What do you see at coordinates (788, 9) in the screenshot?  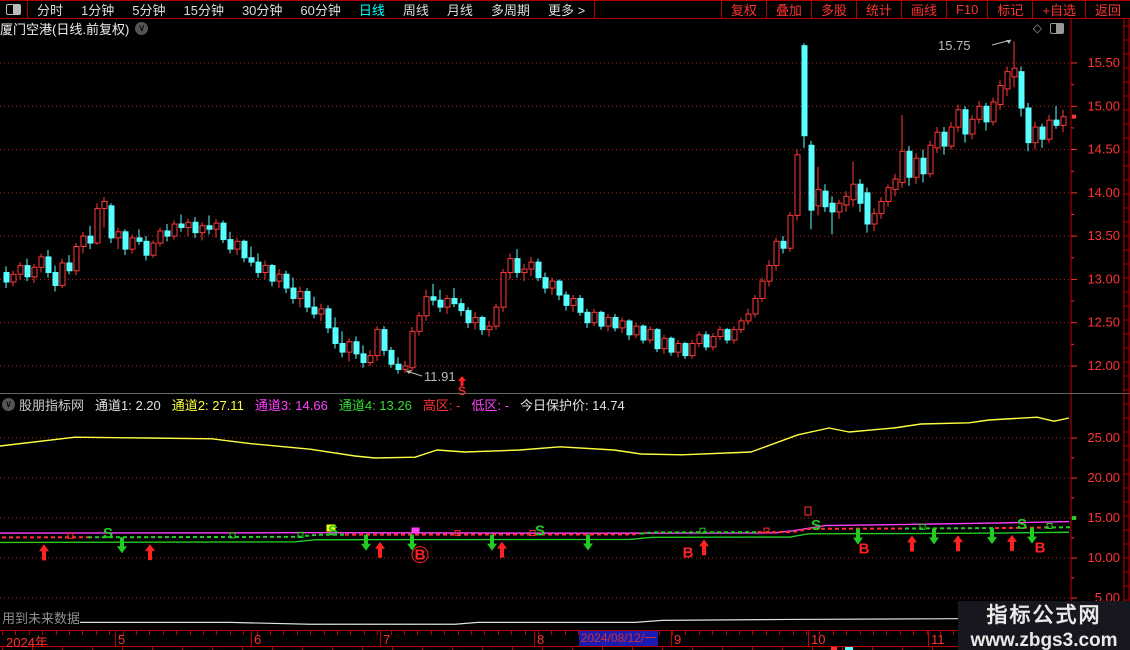 I see `toolbar-button-叠加: 叠加` at bounding box center [788, 9].